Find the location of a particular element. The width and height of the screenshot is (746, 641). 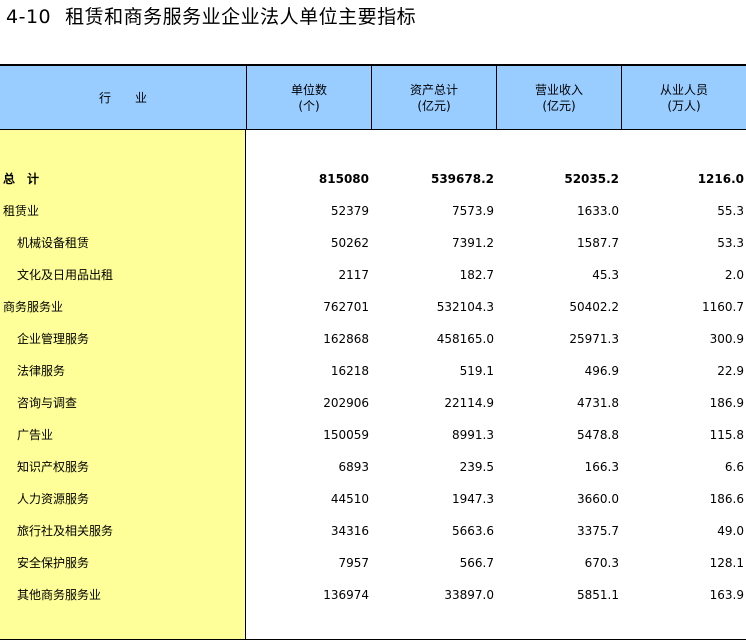

cell-revenue: 1587.7 is located at coordinates (598, 243).